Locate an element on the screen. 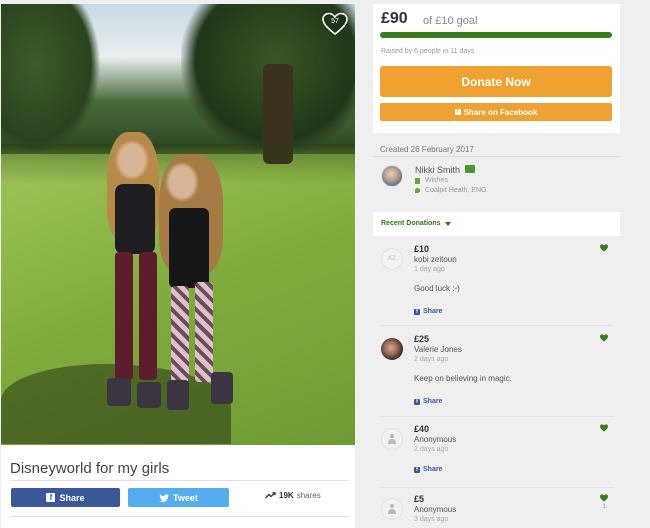  mail-icon is located at coordinates (470, 169).